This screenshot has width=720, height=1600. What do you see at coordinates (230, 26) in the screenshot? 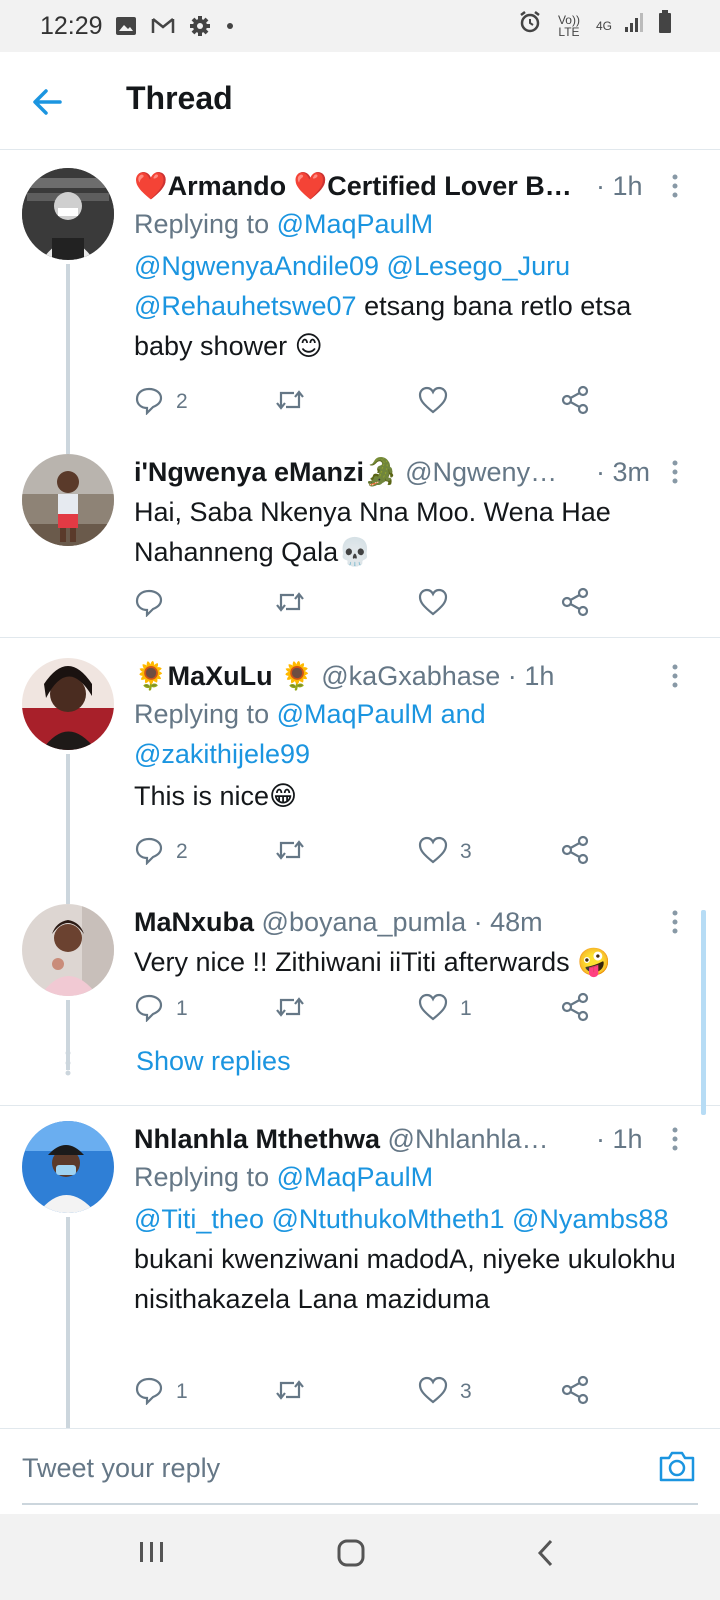
I see `notification-dot-icon` at bounding box center [230, 26].